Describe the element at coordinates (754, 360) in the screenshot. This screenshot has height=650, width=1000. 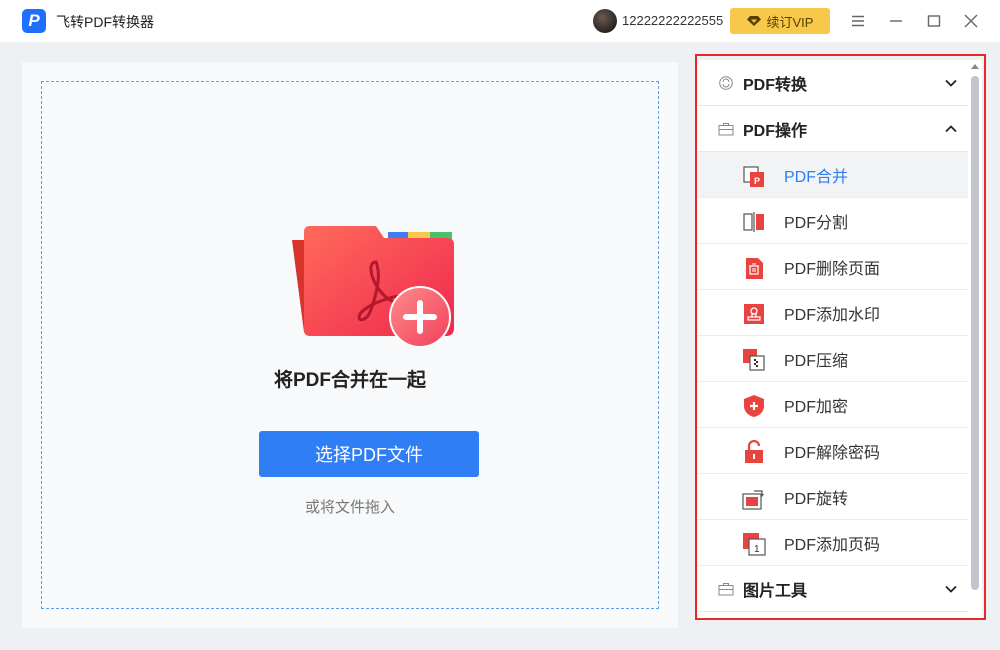
I see `compress-icon` at that location.